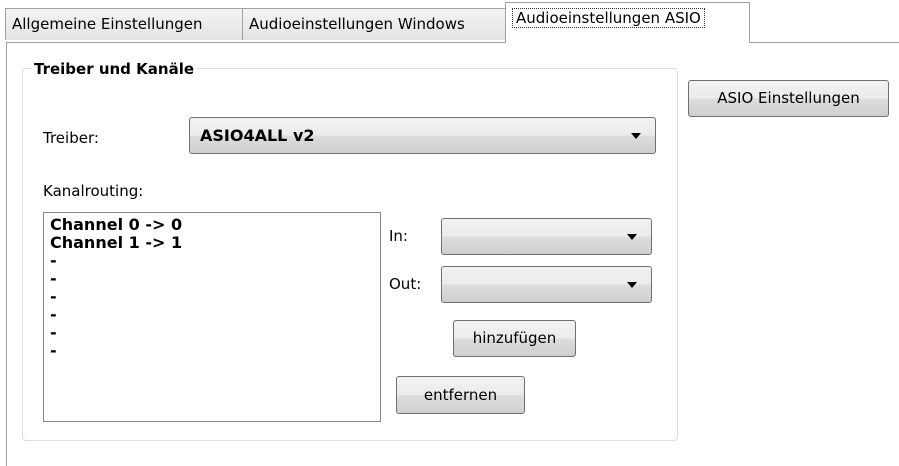  Describe the element at coordinates (422, 135) in the screenshot. I see `driver-dropdown: ASIO4ALL v2` at that location.